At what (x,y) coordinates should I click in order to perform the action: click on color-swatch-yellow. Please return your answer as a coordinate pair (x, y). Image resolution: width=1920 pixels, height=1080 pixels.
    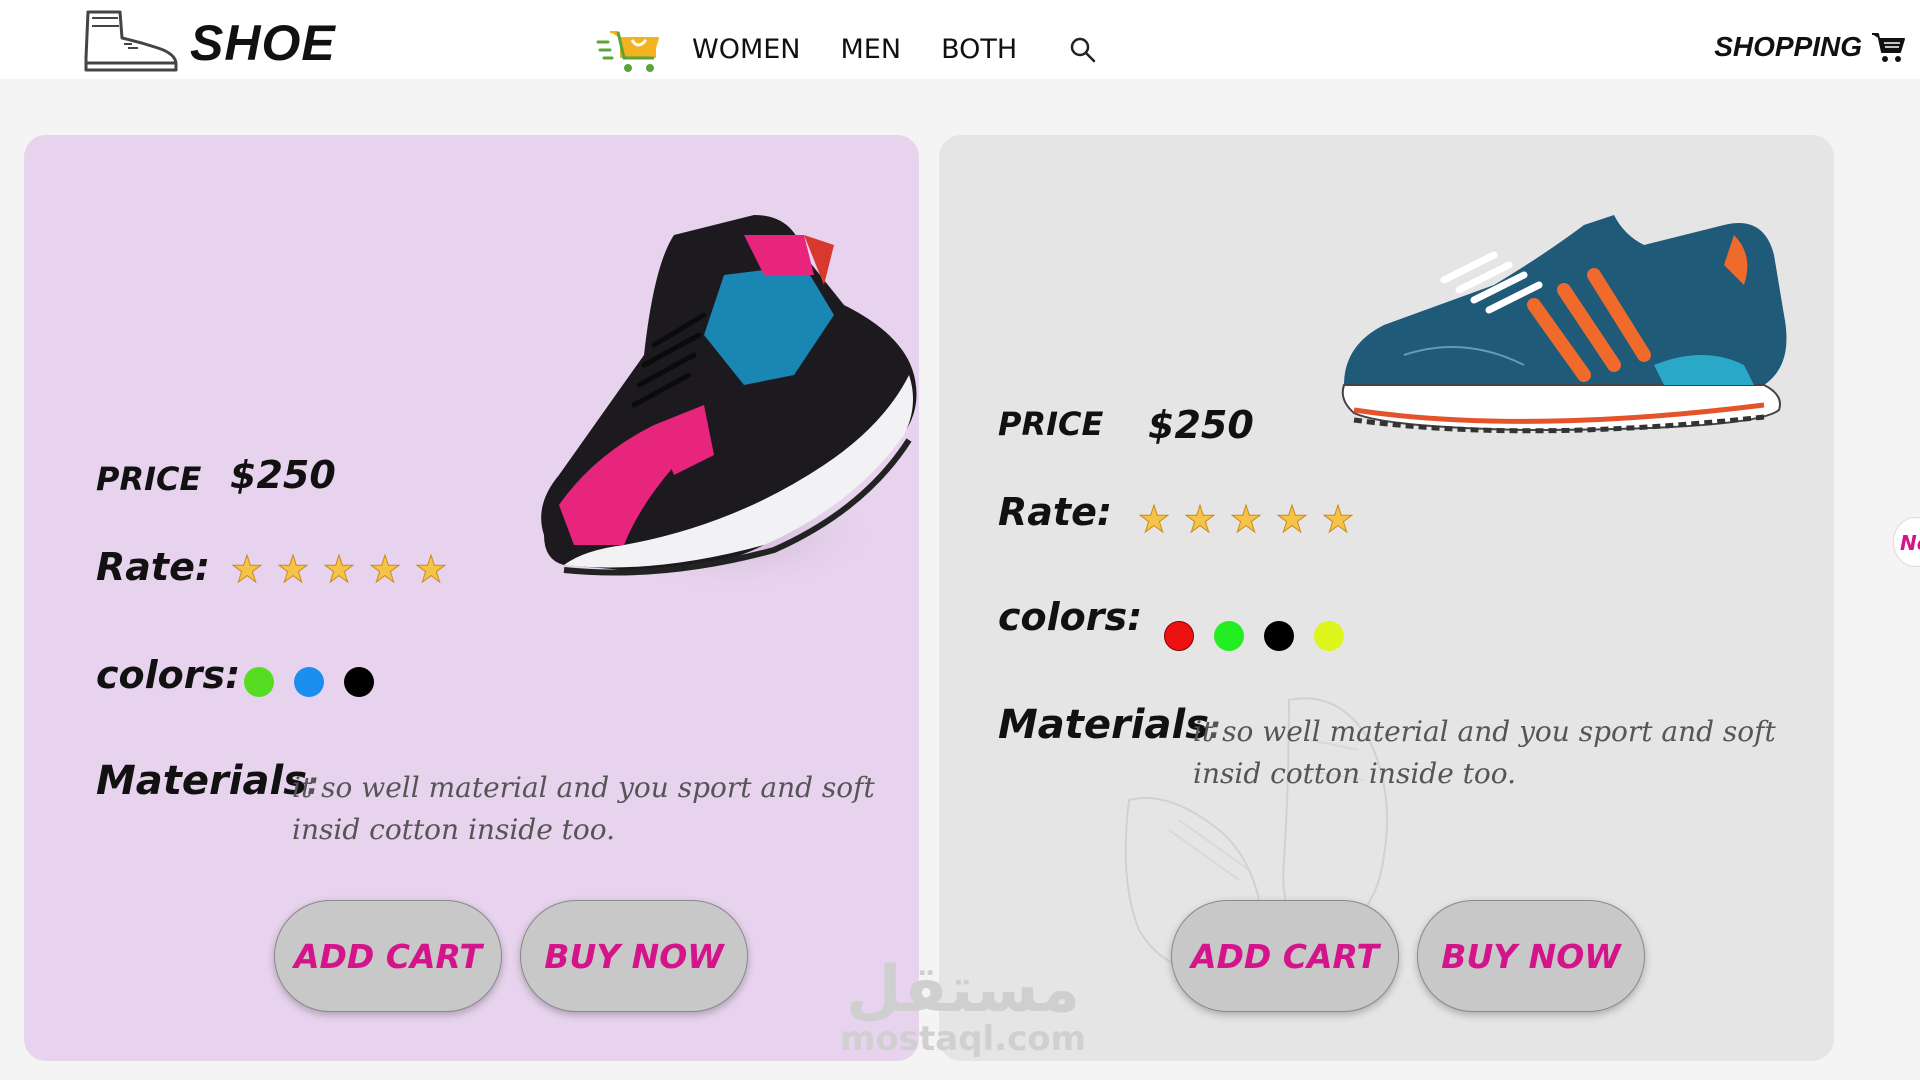
    Looking at the image, I should click on (1329, 636).